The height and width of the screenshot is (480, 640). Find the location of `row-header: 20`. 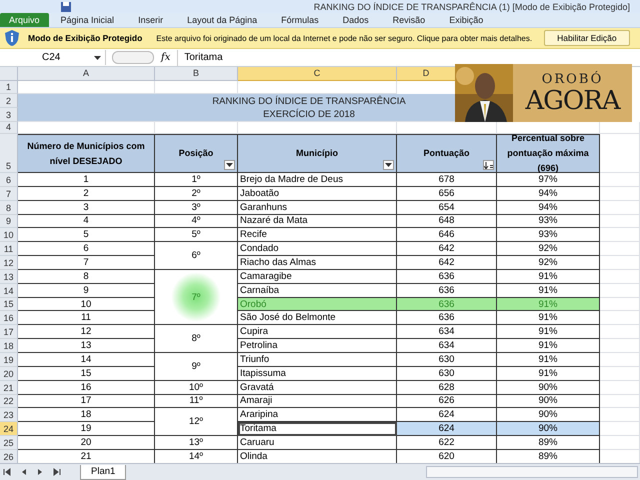

row-header: 20 is located at coordinates (9, 373).